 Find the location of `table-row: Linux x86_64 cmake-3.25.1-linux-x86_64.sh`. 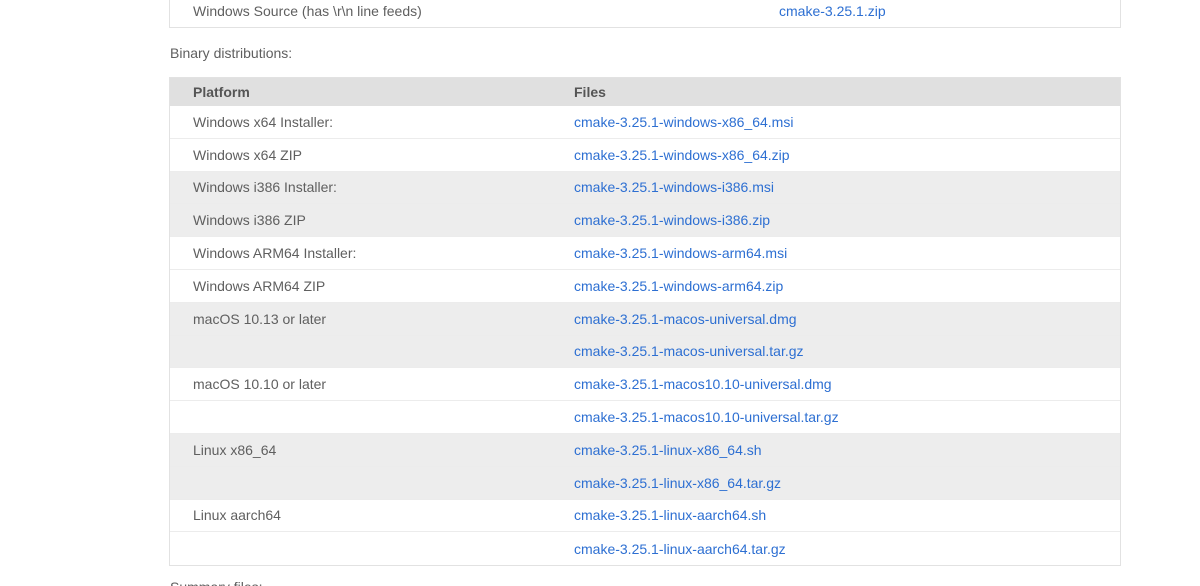

table-row: Linux x86_64 cmake-3.25.1-linux-x86_64.sh is located at coordinates (645, 450).